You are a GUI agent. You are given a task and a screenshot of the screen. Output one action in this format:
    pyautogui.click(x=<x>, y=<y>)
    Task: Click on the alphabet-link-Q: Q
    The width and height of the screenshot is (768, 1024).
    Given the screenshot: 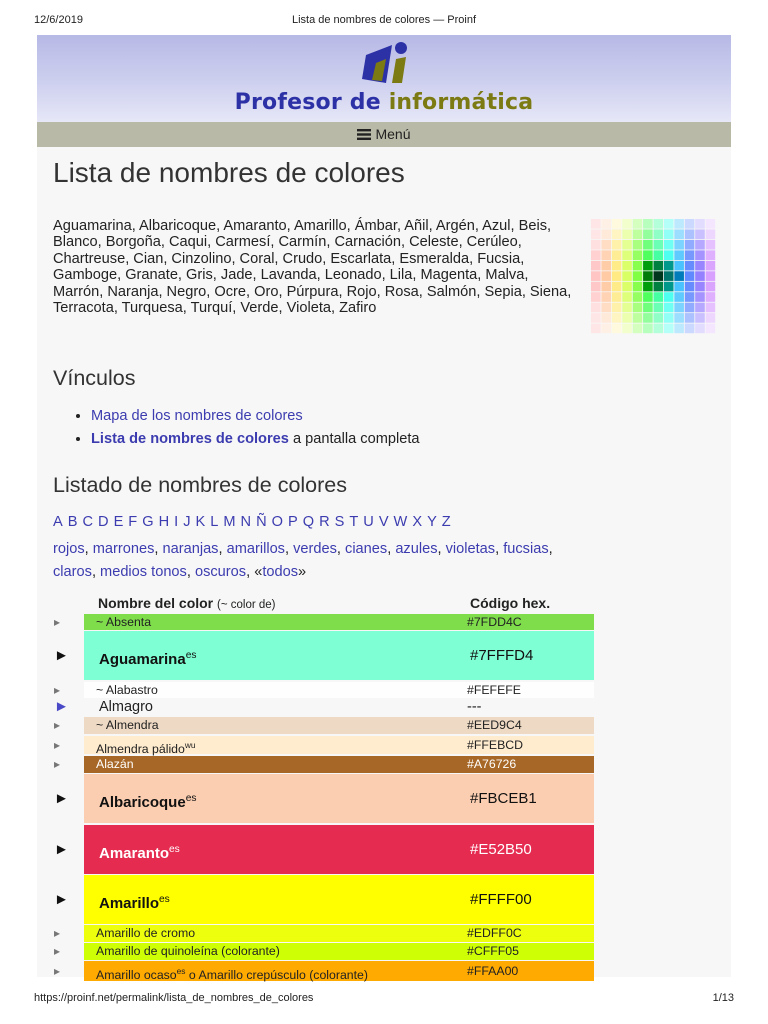 What is the action you would take?
    pyautogui.click(x=308, y=522)
    